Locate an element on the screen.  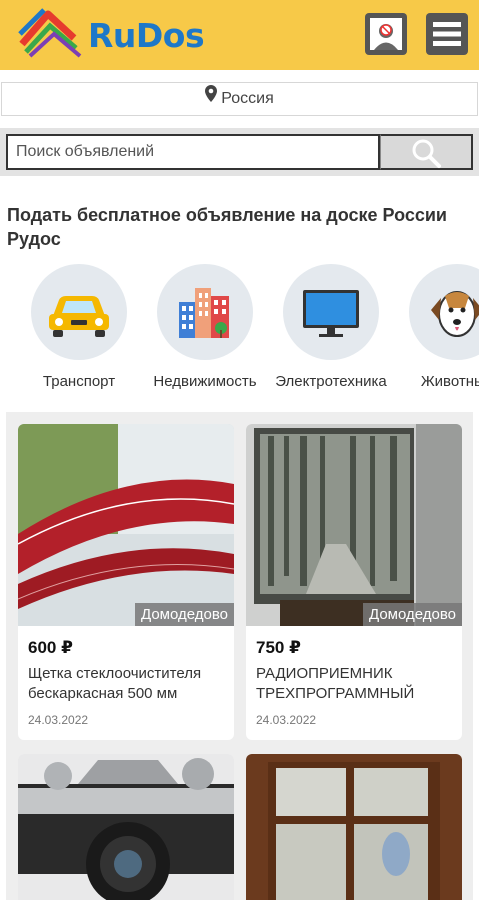
user-account-button is located at coordinates (386, 34).